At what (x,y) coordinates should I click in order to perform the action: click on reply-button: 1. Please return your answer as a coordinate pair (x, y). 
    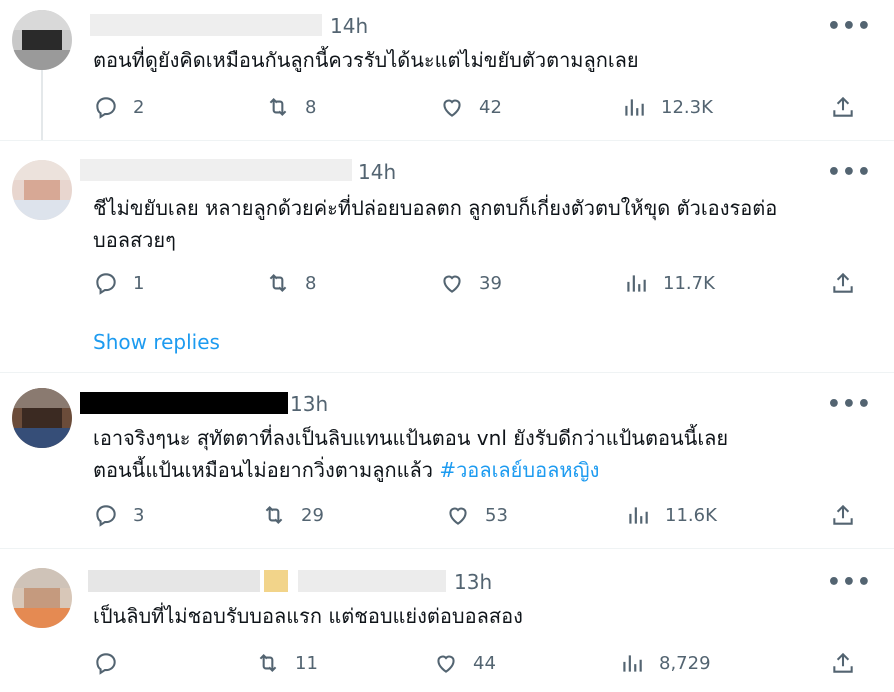
    Looking at the image, I should click on (118, 283).